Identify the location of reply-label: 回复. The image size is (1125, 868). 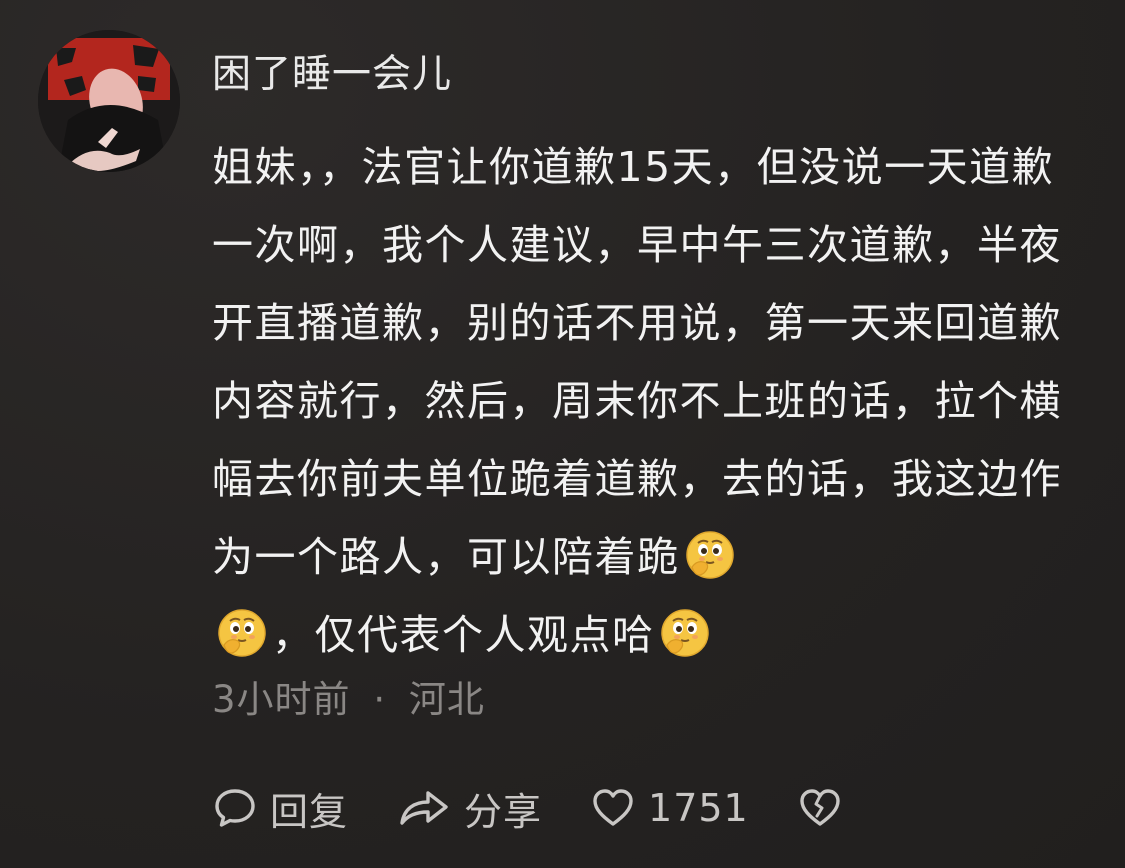
(309, 811).